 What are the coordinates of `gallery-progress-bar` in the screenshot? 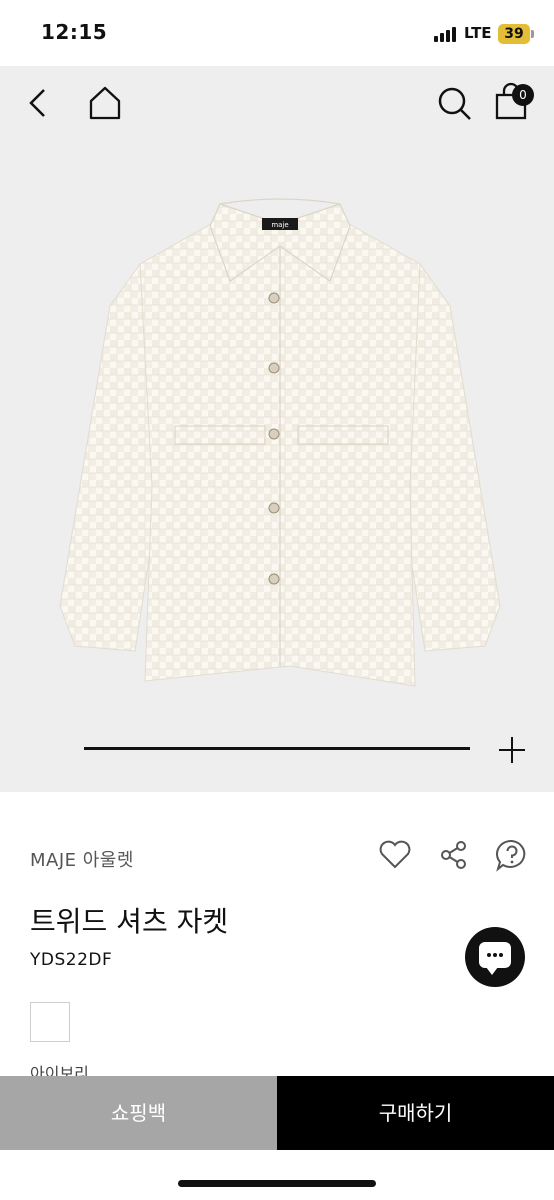 It's located at (277, 748).